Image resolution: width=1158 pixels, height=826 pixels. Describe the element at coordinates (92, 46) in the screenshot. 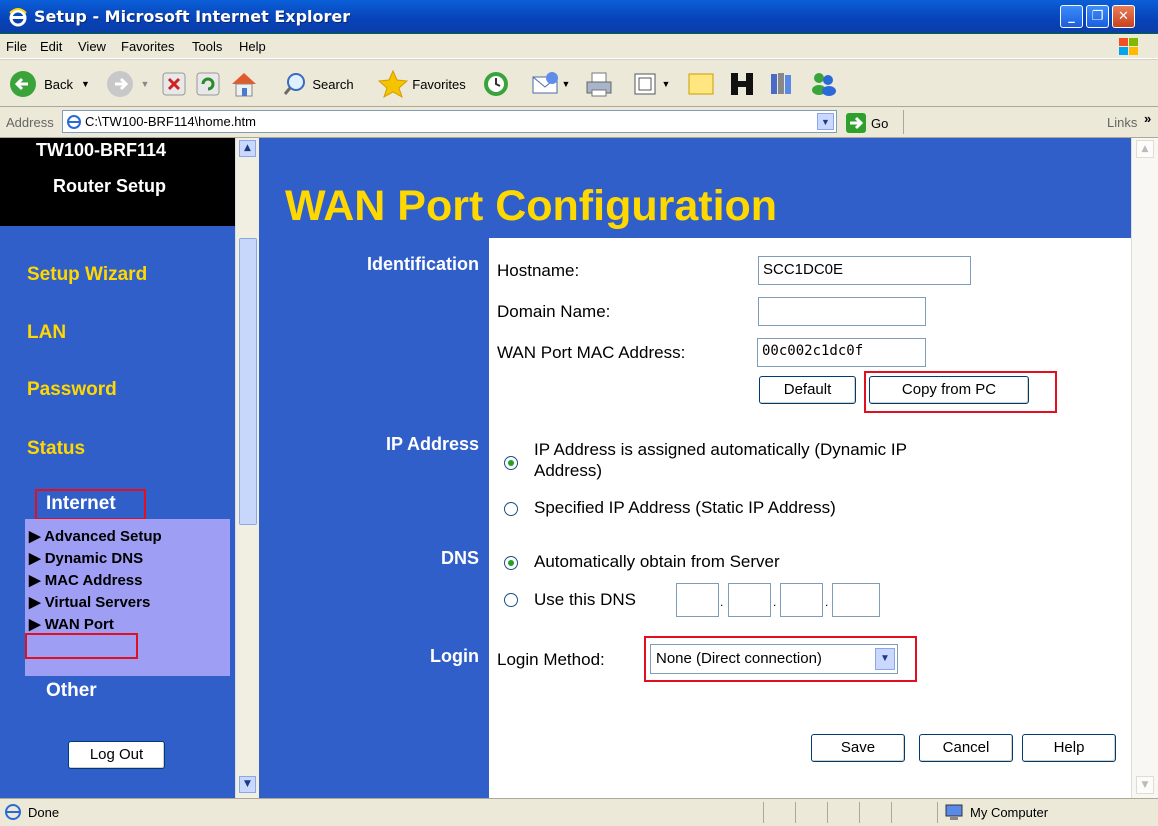

I see `menu-view: View` at that location.